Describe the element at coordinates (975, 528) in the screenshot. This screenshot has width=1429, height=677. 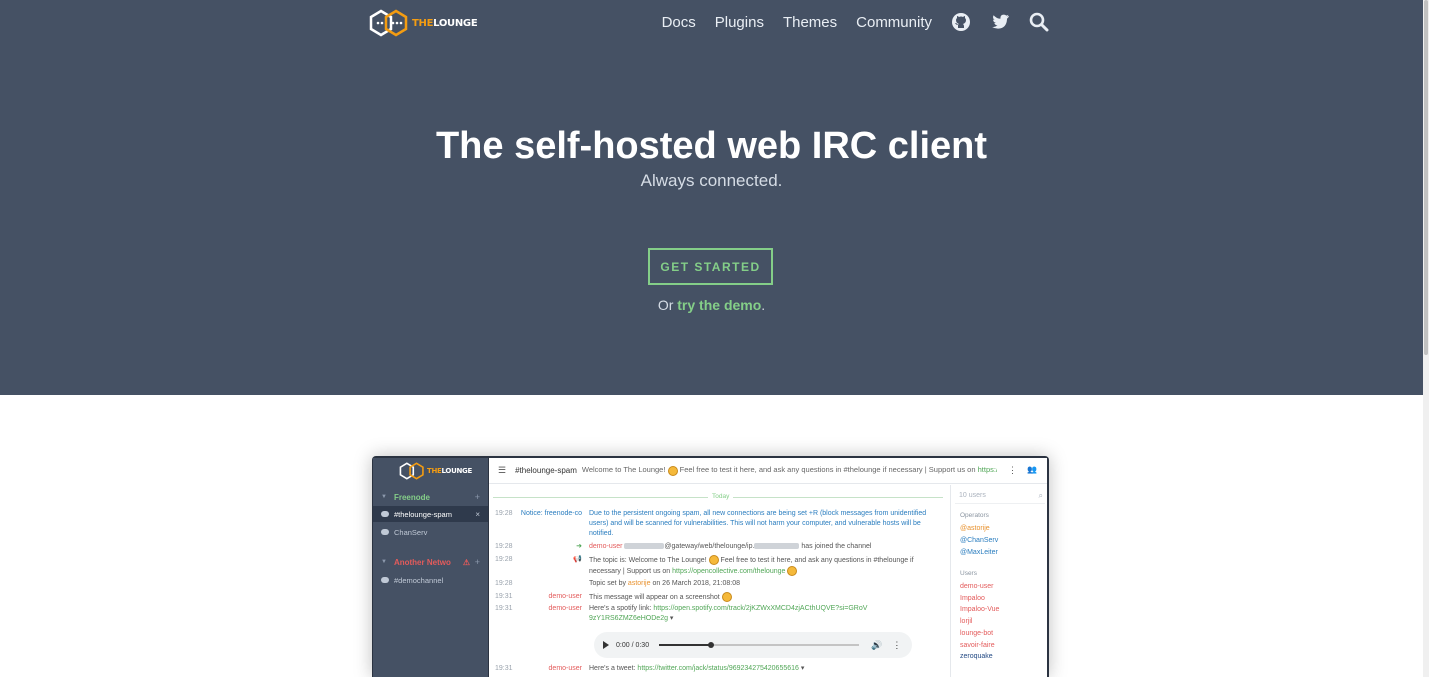
I see `user-item: @astorije` at that location.